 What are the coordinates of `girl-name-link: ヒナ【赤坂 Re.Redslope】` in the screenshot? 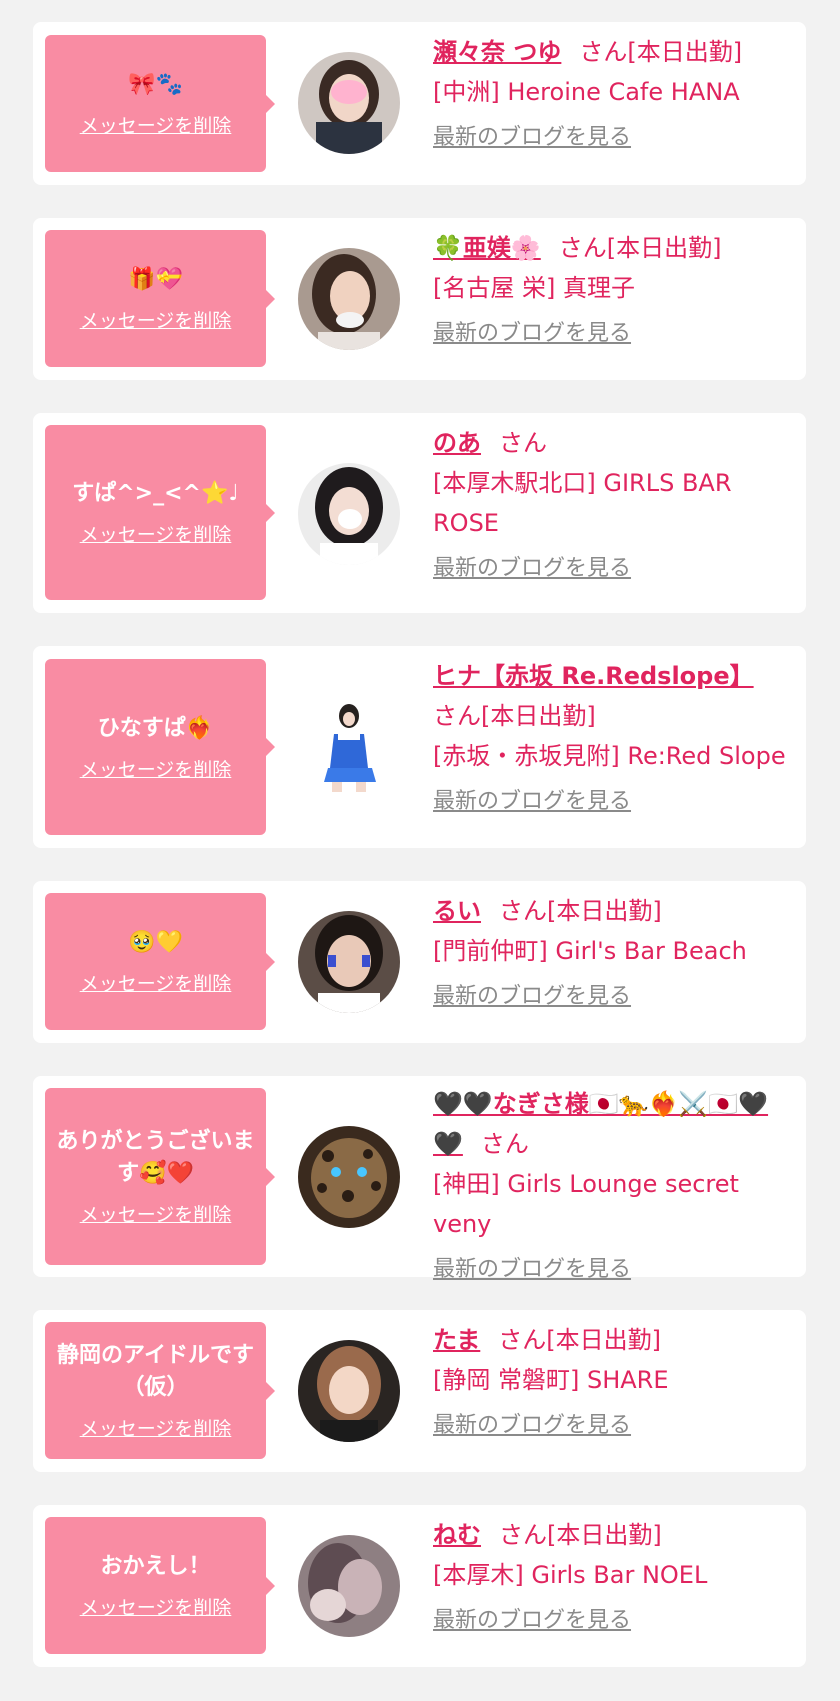 It's located at (593, 676).